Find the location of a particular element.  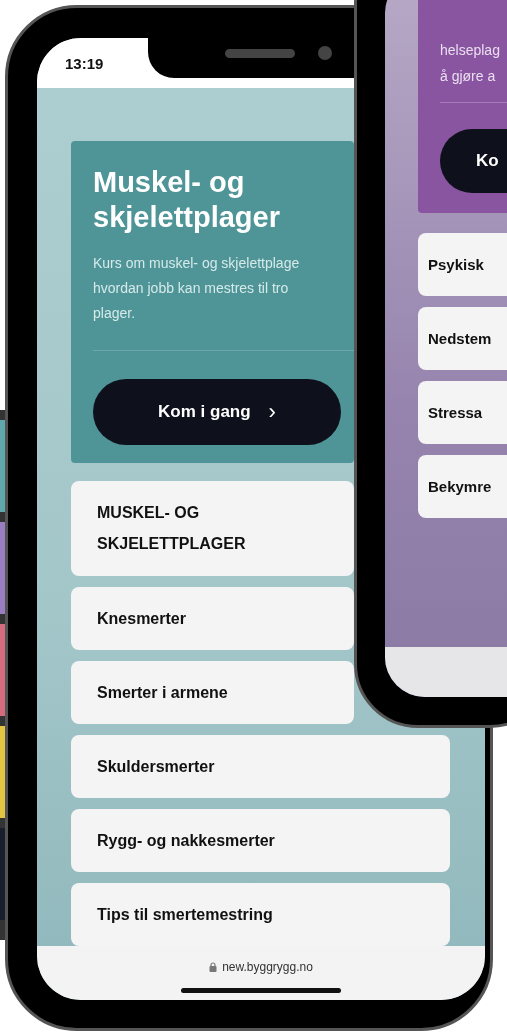

lock-icon is located at coordinates (213, 967).